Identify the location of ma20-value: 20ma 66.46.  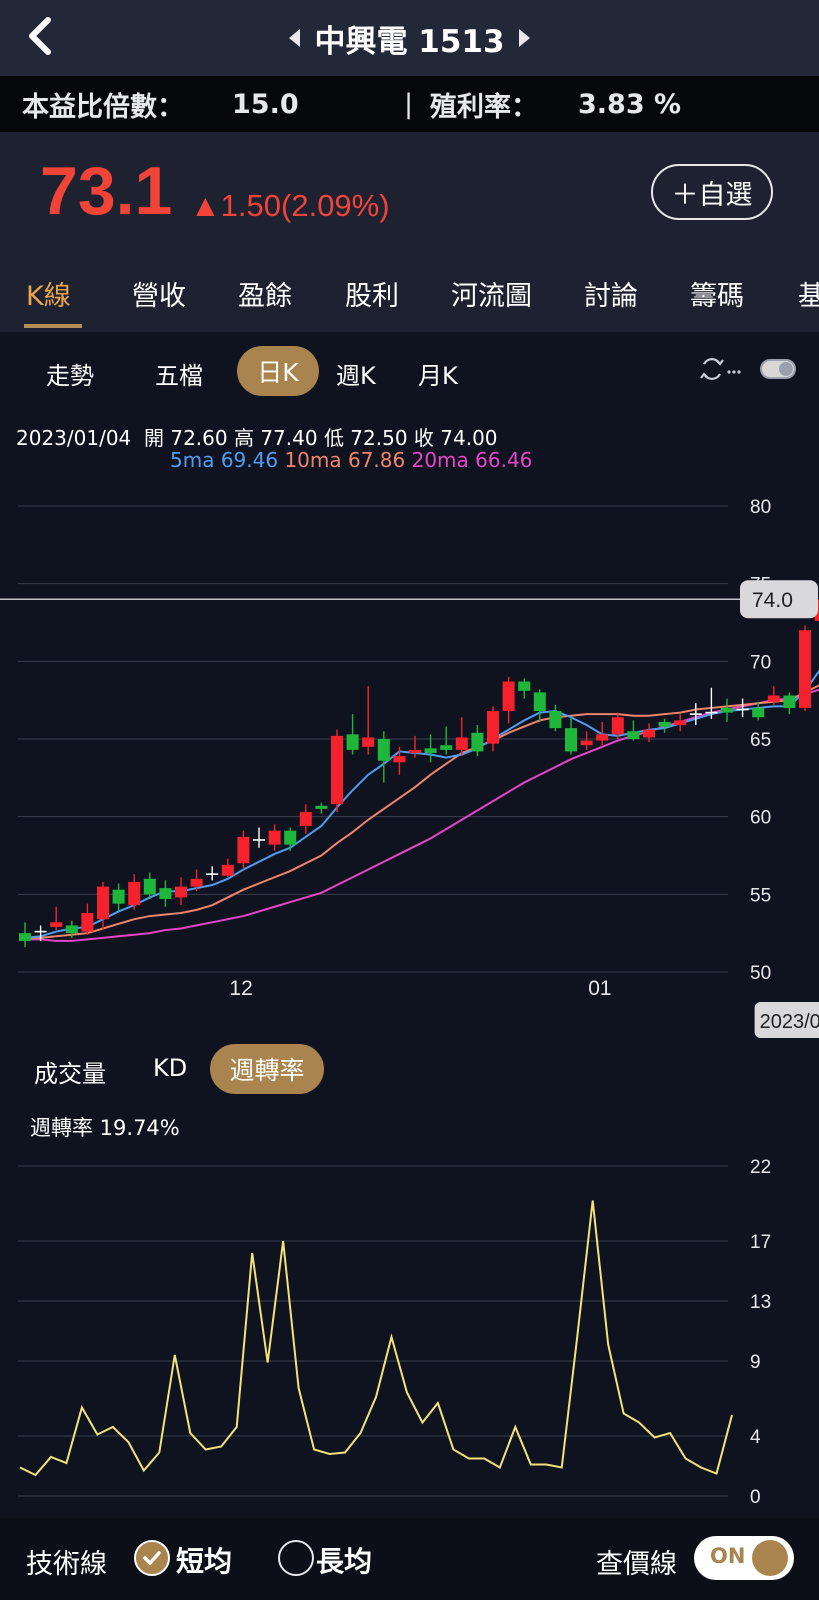
(472, 460).